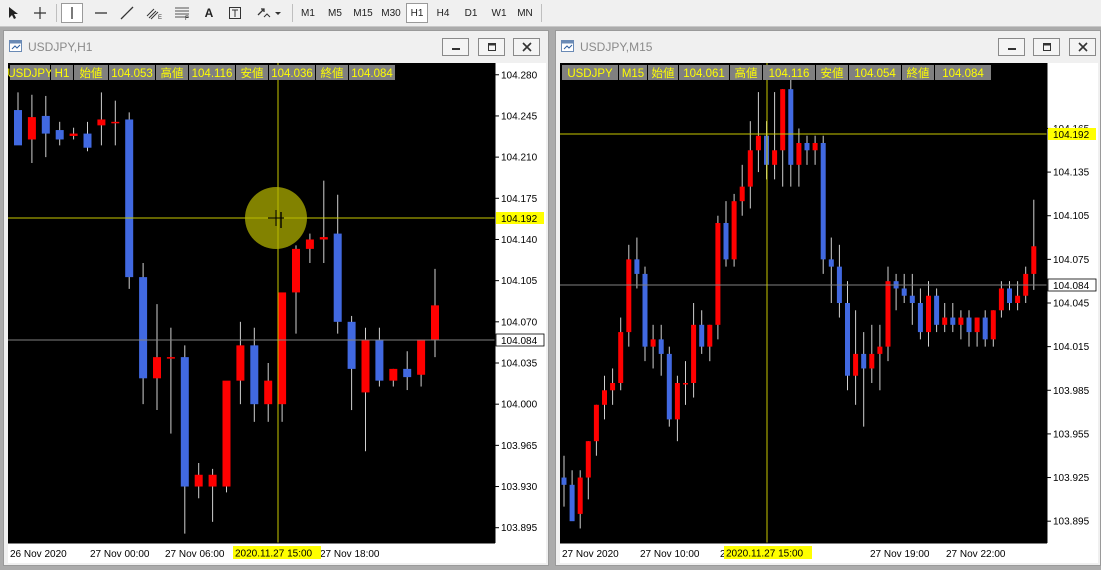  I want to click on window-titlebar: USDJPY,M15, so click(828, 46).